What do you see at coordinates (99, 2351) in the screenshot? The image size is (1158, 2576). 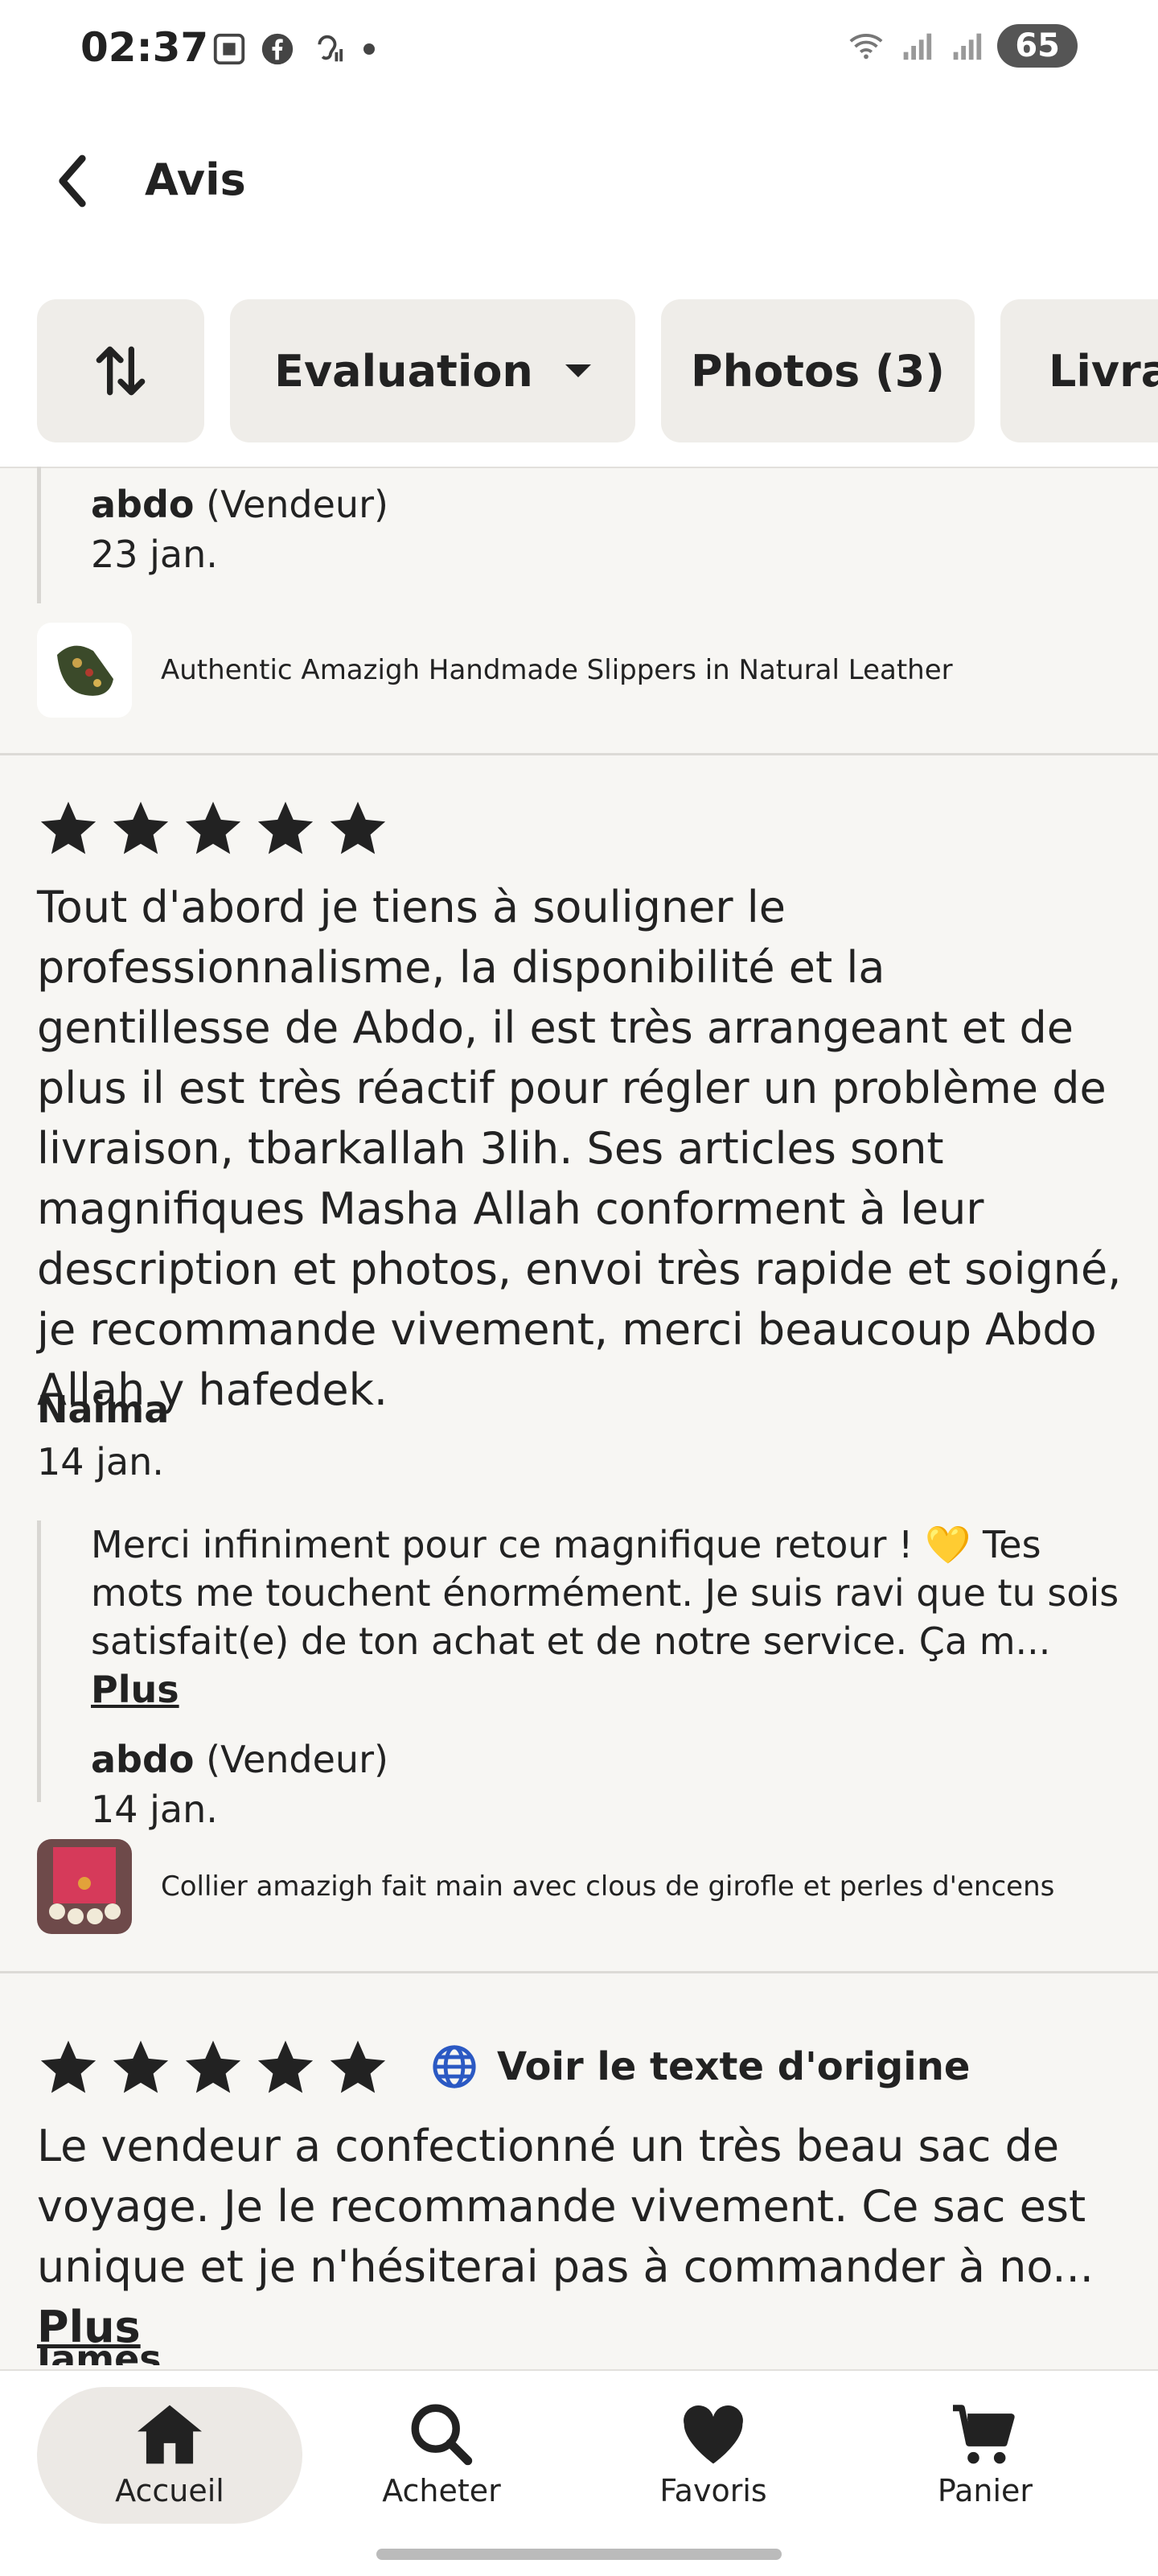 I see `reviewer-name: James` at bounding box center [99, 2351].